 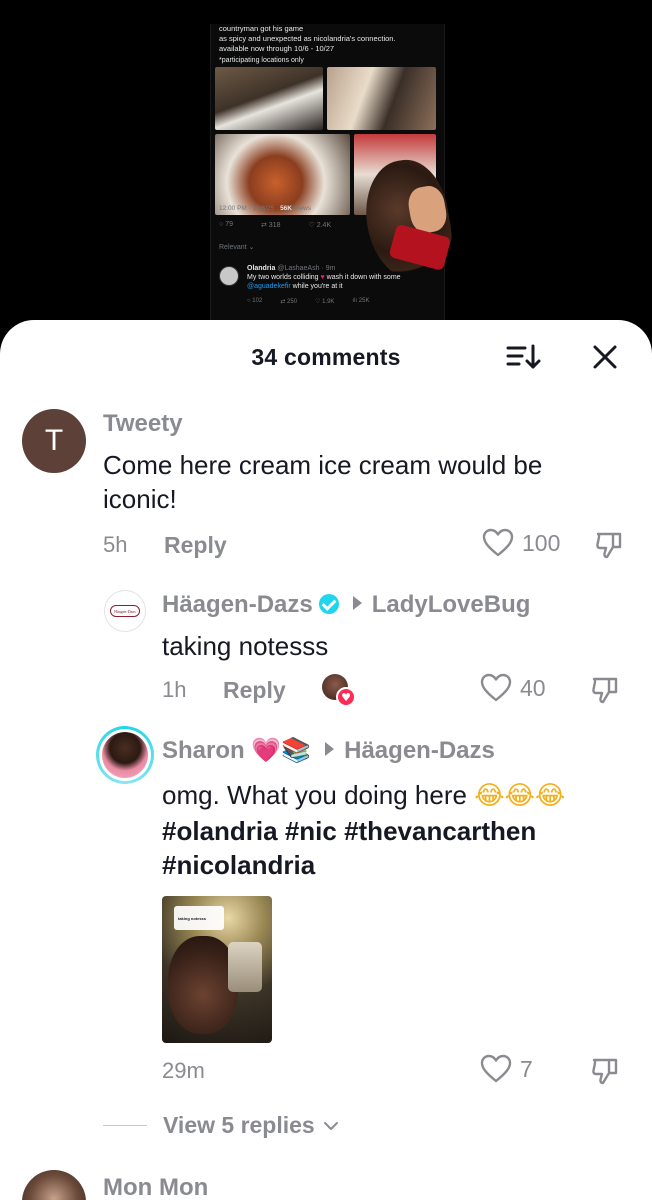 I want to click on tweet-reply-likes: ♡ 1.9K, so click(x=325, y=302).